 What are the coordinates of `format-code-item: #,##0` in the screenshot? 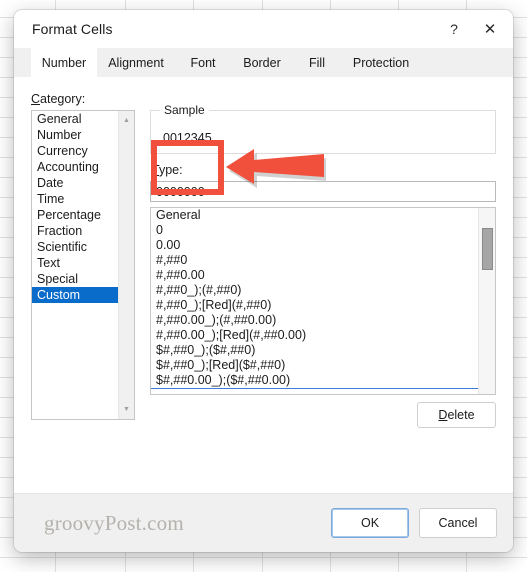 It's located at (315, 260).